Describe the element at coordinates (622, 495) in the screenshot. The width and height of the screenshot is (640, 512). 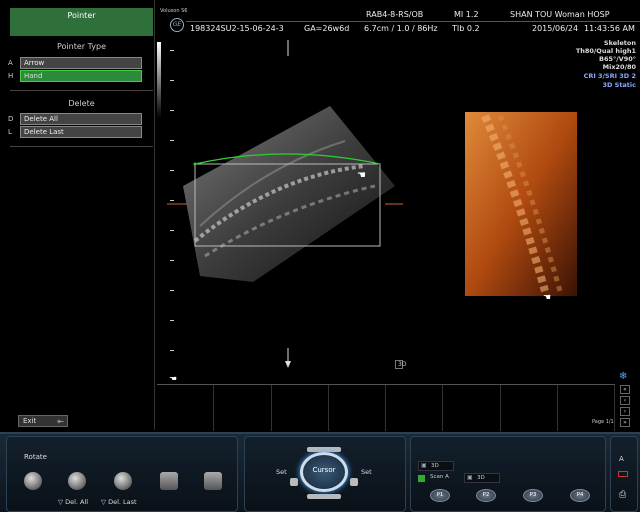
I see `print-icon: ⎙` at that location.